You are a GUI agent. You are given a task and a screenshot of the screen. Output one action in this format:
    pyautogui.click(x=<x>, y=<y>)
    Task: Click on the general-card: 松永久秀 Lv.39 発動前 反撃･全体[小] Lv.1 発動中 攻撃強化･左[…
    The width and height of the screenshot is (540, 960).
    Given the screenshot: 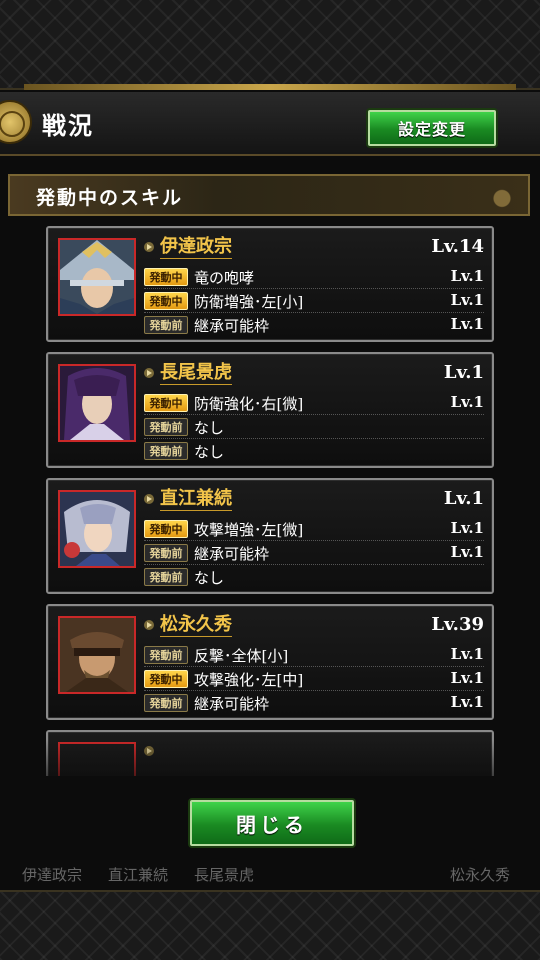 What is the action you would take?
    pyautogui.click(x=270, y=662)
    